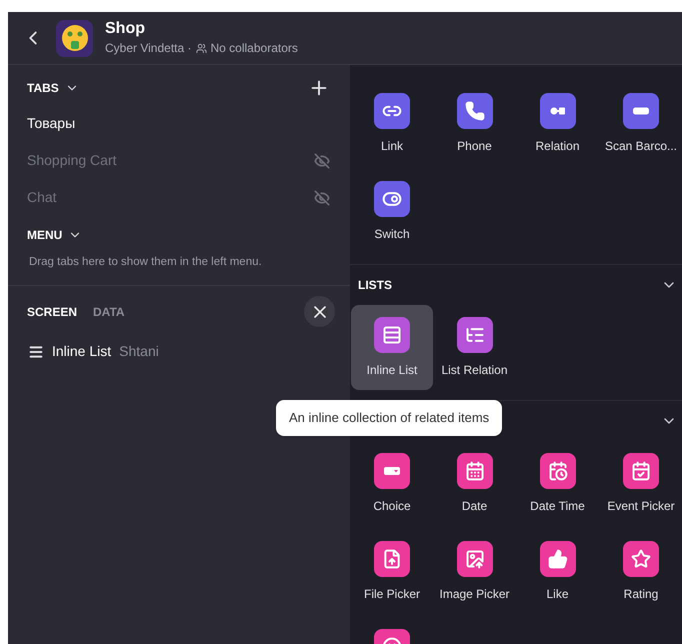 The image size is (682, 644). I want to click on panel-tab: DATA, so click(109, 311).